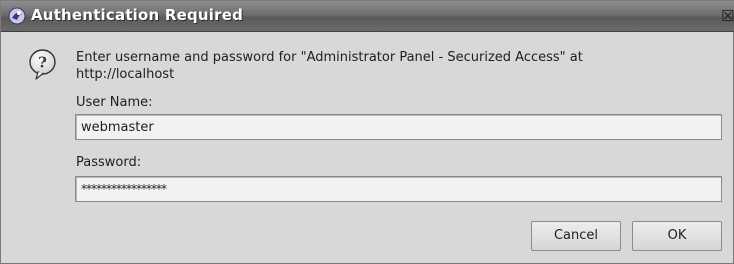  I want to click on username-label: User Name:, so click(114, 102).